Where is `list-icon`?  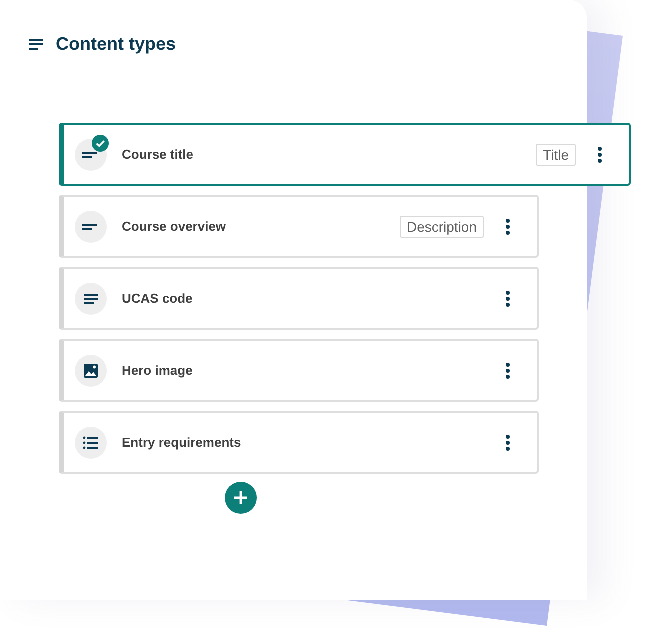 list-icon is located at coordinates (91, 442).